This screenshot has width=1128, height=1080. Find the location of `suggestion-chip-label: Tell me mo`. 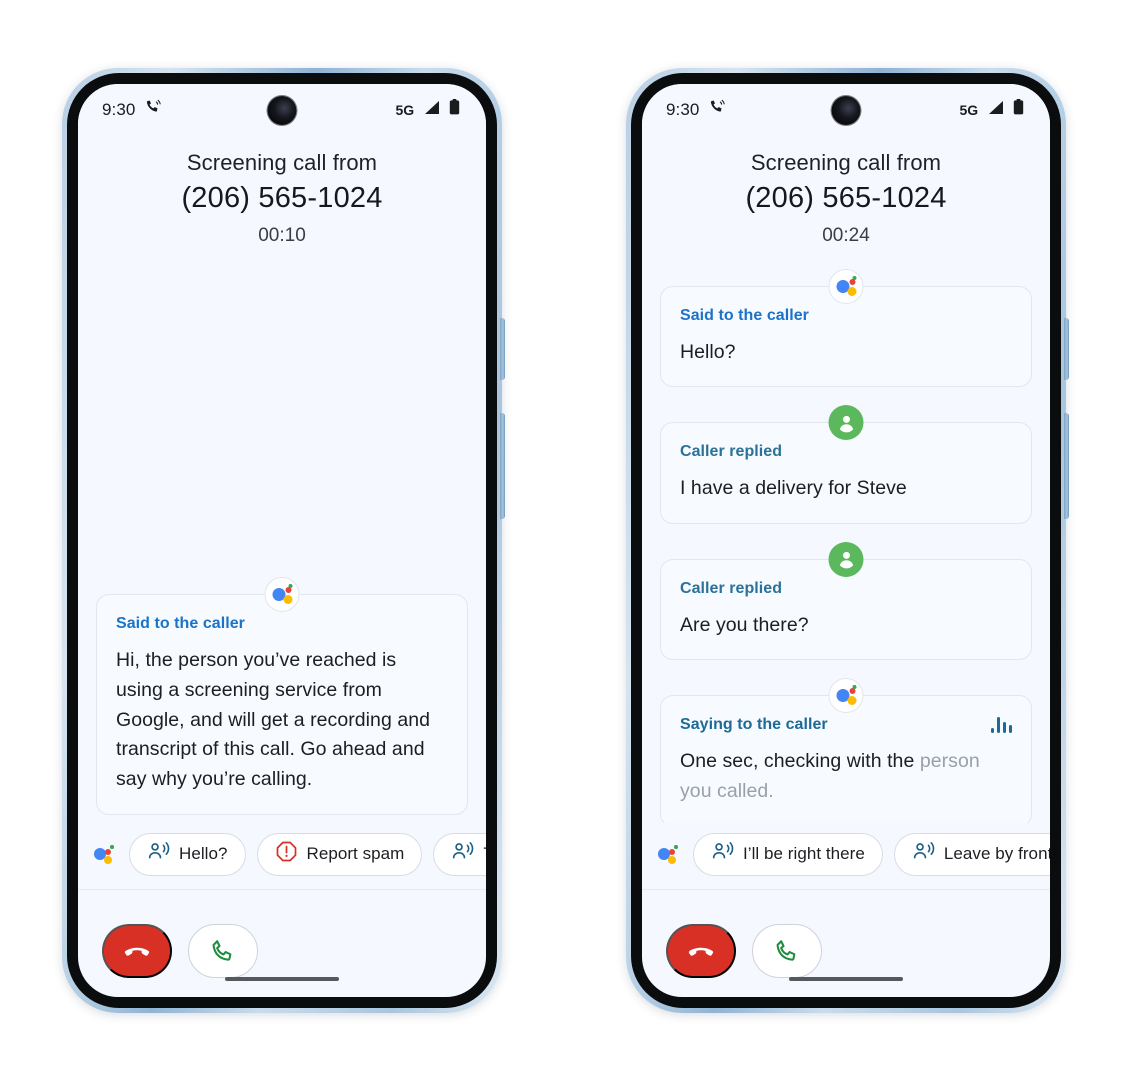

suggestion-chip-label: Tell me mo is located at coordinates (484, 854).